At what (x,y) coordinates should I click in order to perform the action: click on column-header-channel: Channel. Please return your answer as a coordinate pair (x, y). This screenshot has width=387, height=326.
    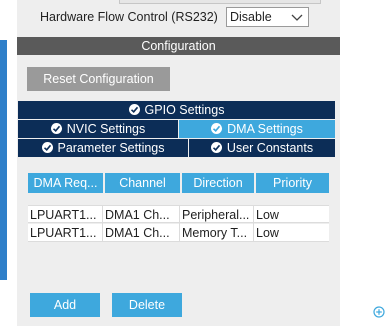
    Looking at the image, I should click on (142, 183).